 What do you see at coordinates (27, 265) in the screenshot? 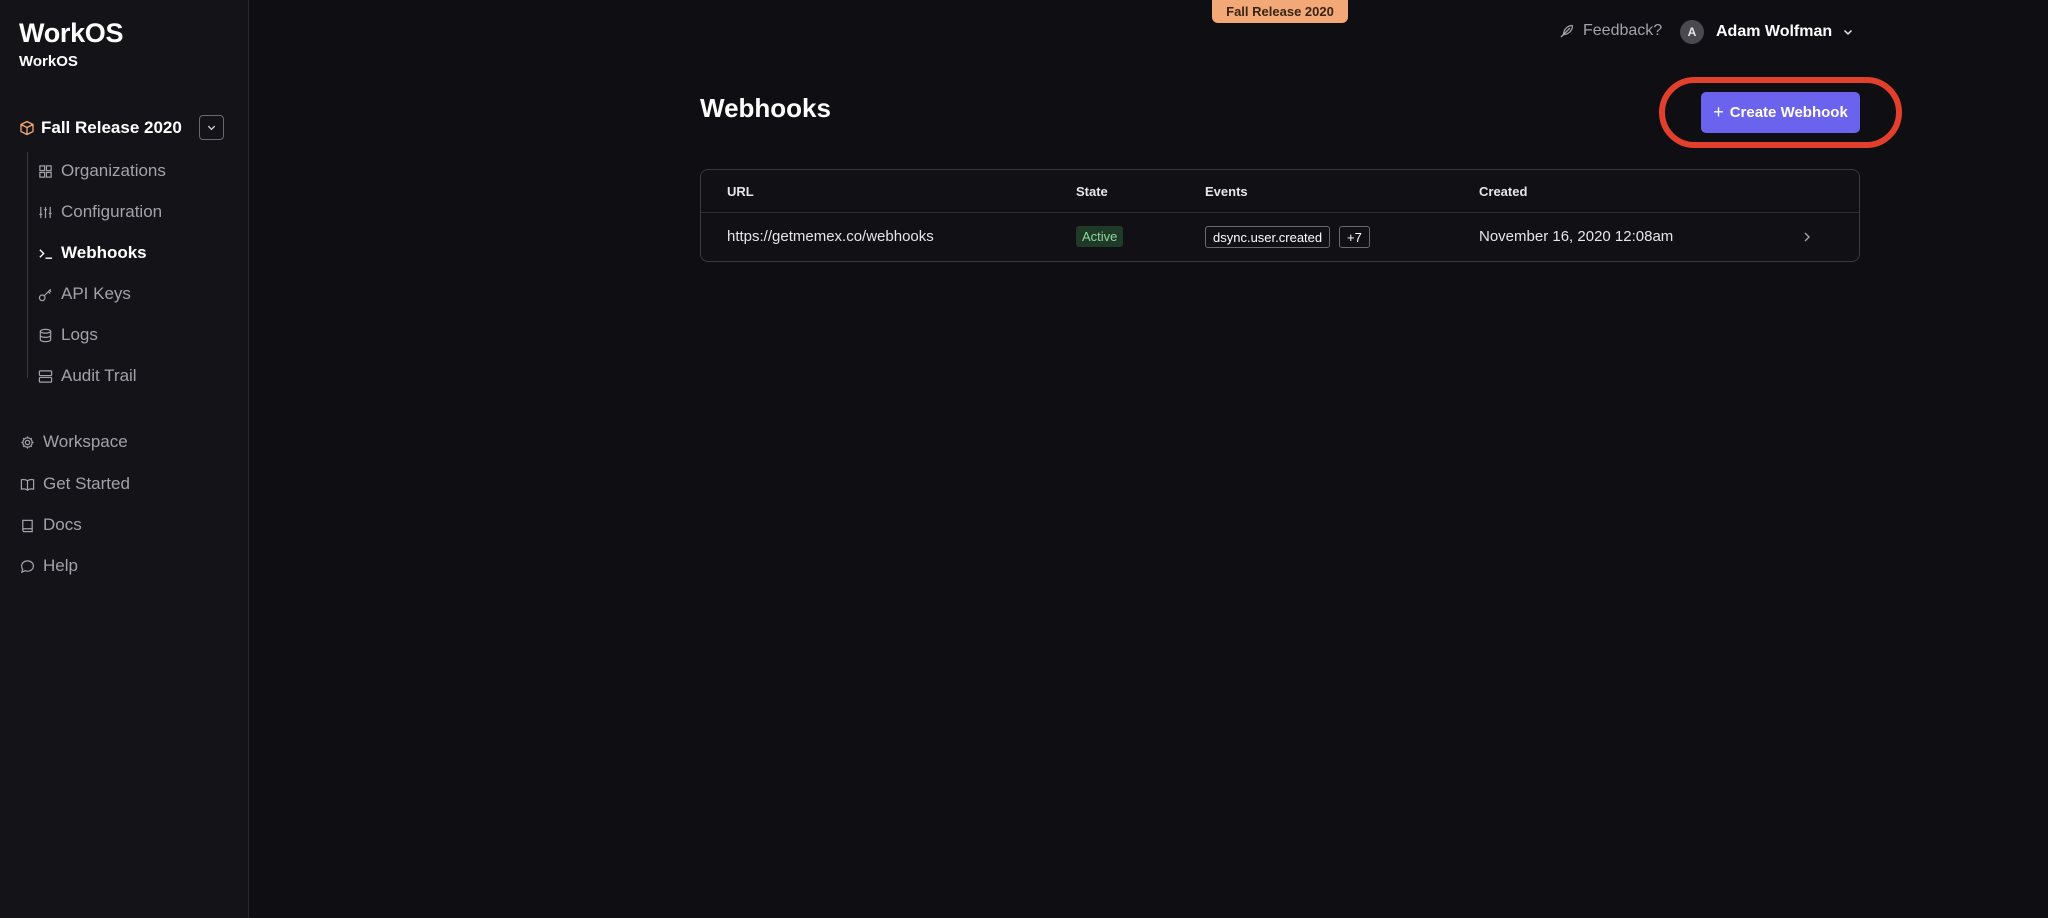
I see `nav-tree-line` at bounding box center [27, 265].